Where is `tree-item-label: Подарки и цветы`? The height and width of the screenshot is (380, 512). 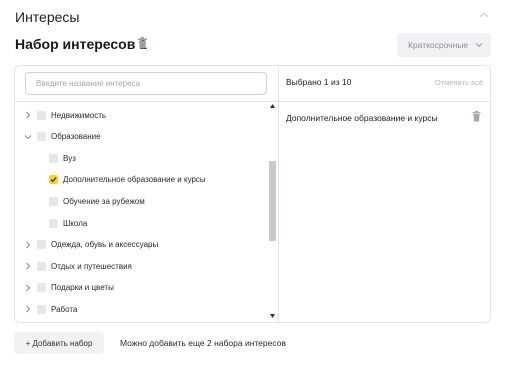 tree-item-label: Подарки и цветы is located at coordinates (82, 288).